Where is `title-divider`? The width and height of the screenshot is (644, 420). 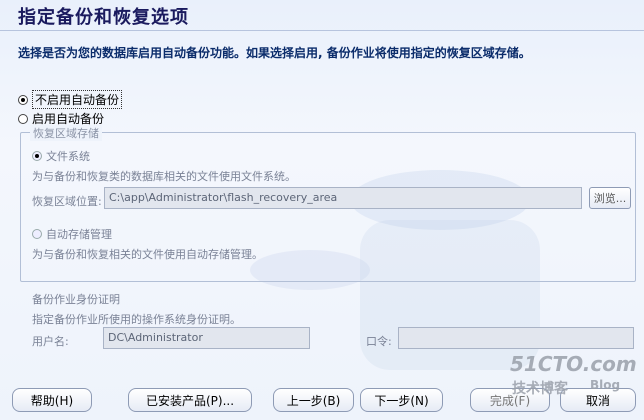 title-divider is located at coordinates (322, 30).